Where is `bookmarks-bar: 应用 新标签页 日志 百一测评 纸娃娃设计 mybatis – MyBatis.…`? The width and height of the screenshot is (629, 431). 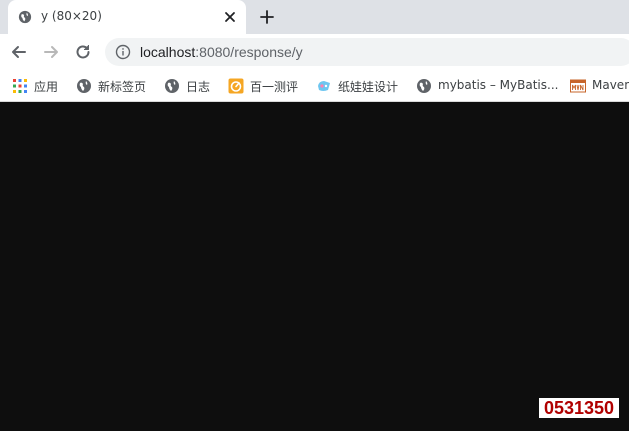 bookmarks-bar: 应用 新标签页 日志 百一测评 纸娃娃设计 mybatis – MyBatis.… is located at coordinates (314, 86).